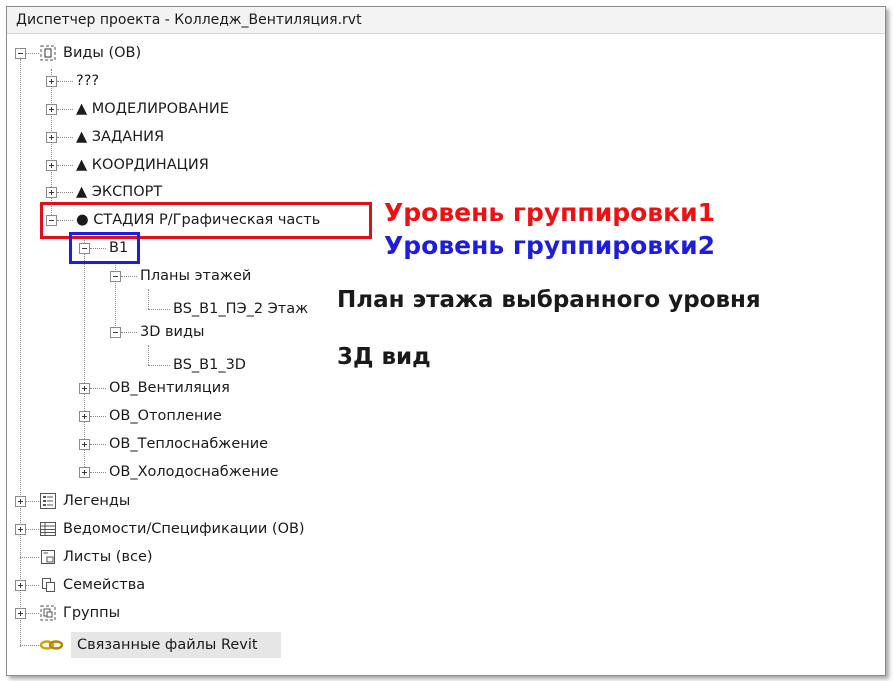  Describe the element at coordinates (115, 332) in the screenshot. I see `views-3d-collapse-toggle` at that location.